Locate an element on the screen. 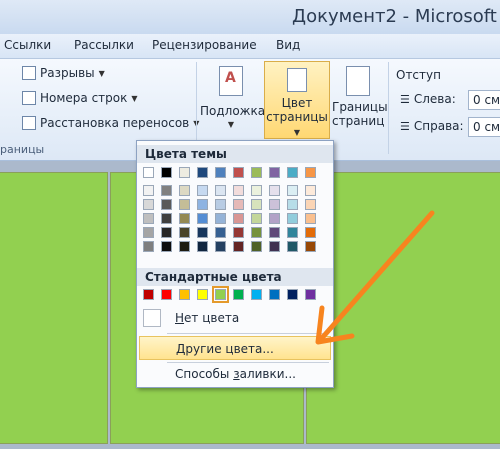 The width and height of the screenshot is (500, 449). fill-effects-label-a: Способы is located at coordinates (204, 374).